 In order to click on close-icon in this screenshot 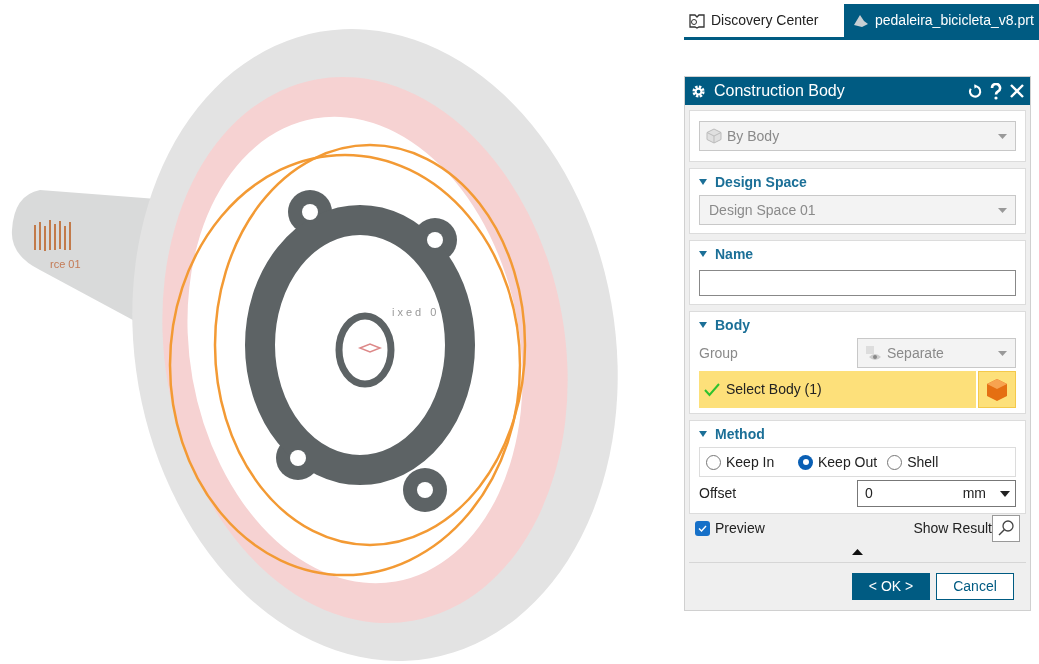, I will do `click(1017, 91)`.